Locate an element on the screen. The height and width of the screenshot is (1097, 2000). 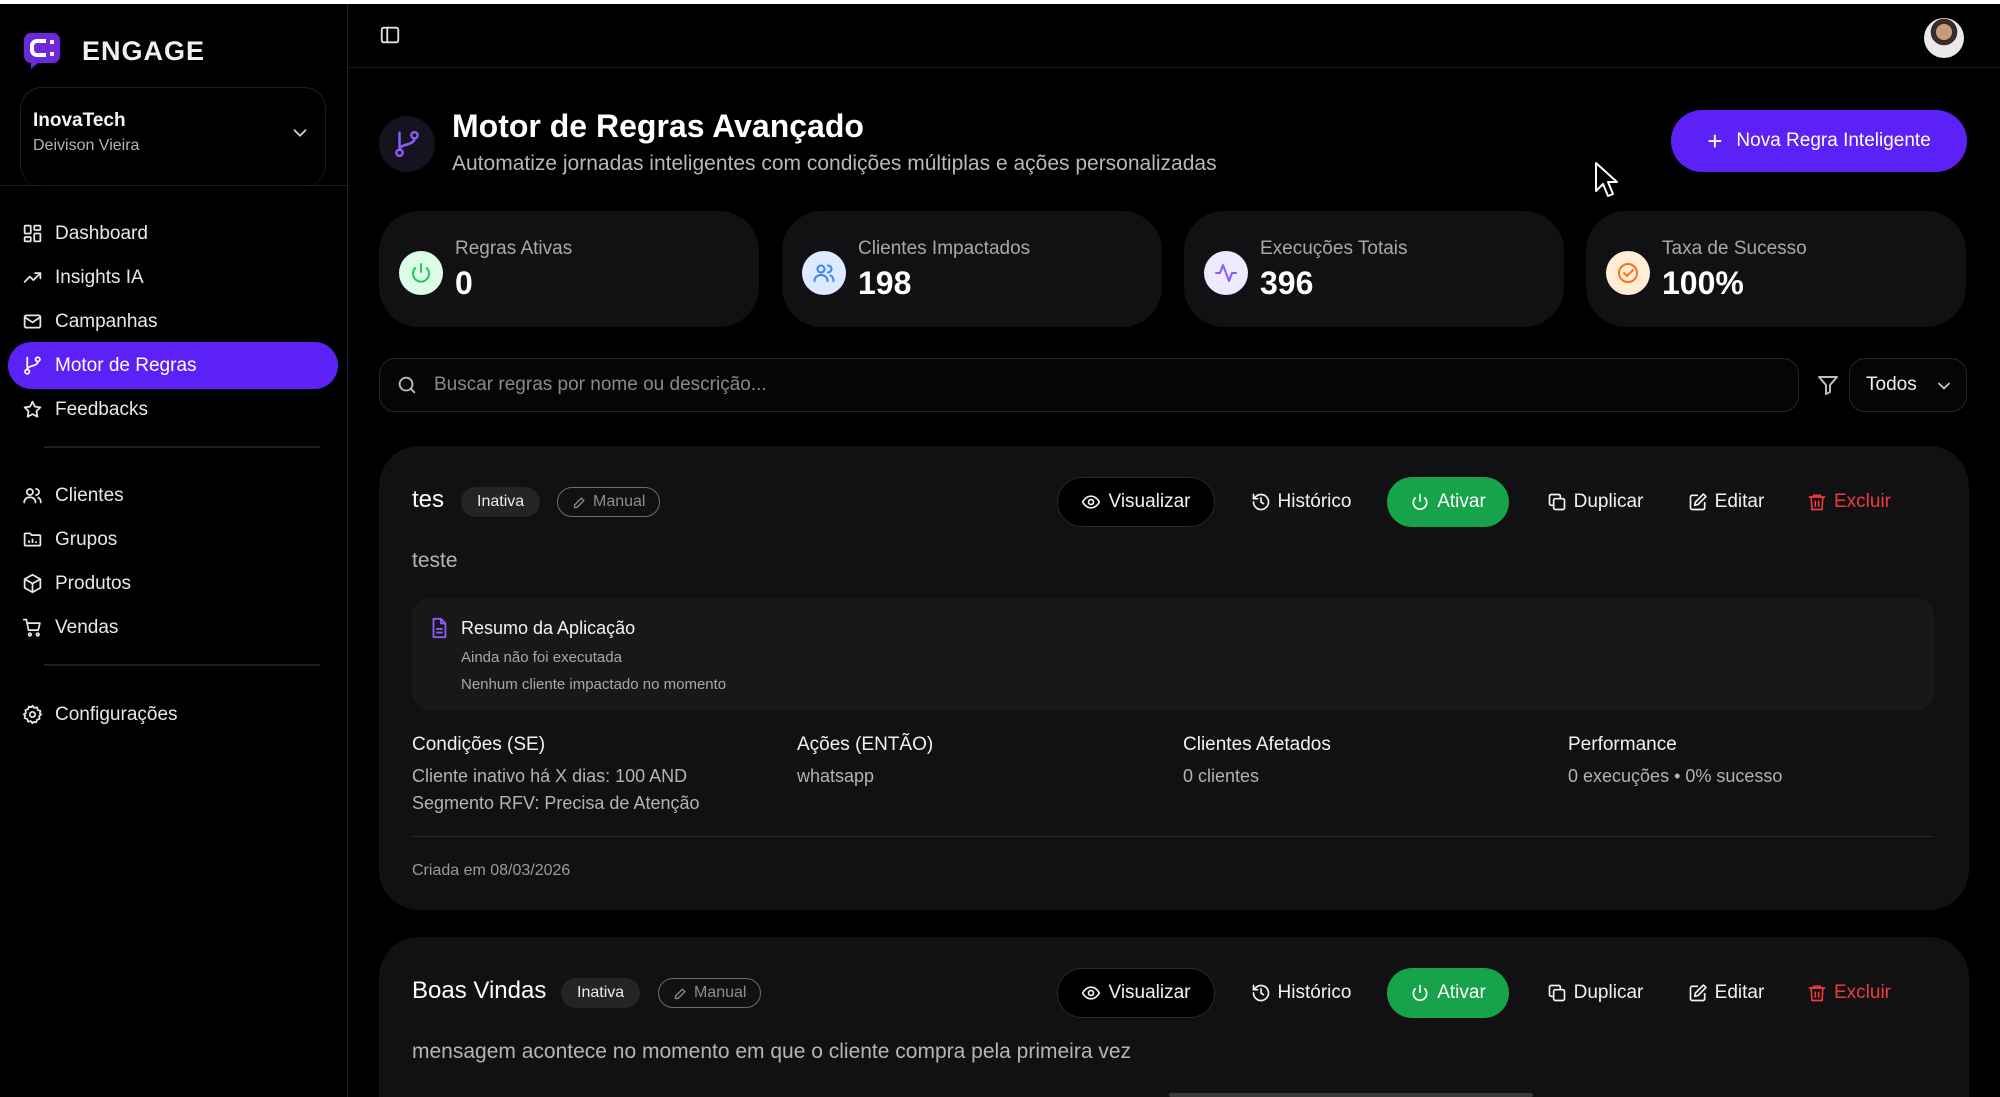
performance-column: Performance 0 execuções • 0% sucesso is located at coordinates (1753, 762).